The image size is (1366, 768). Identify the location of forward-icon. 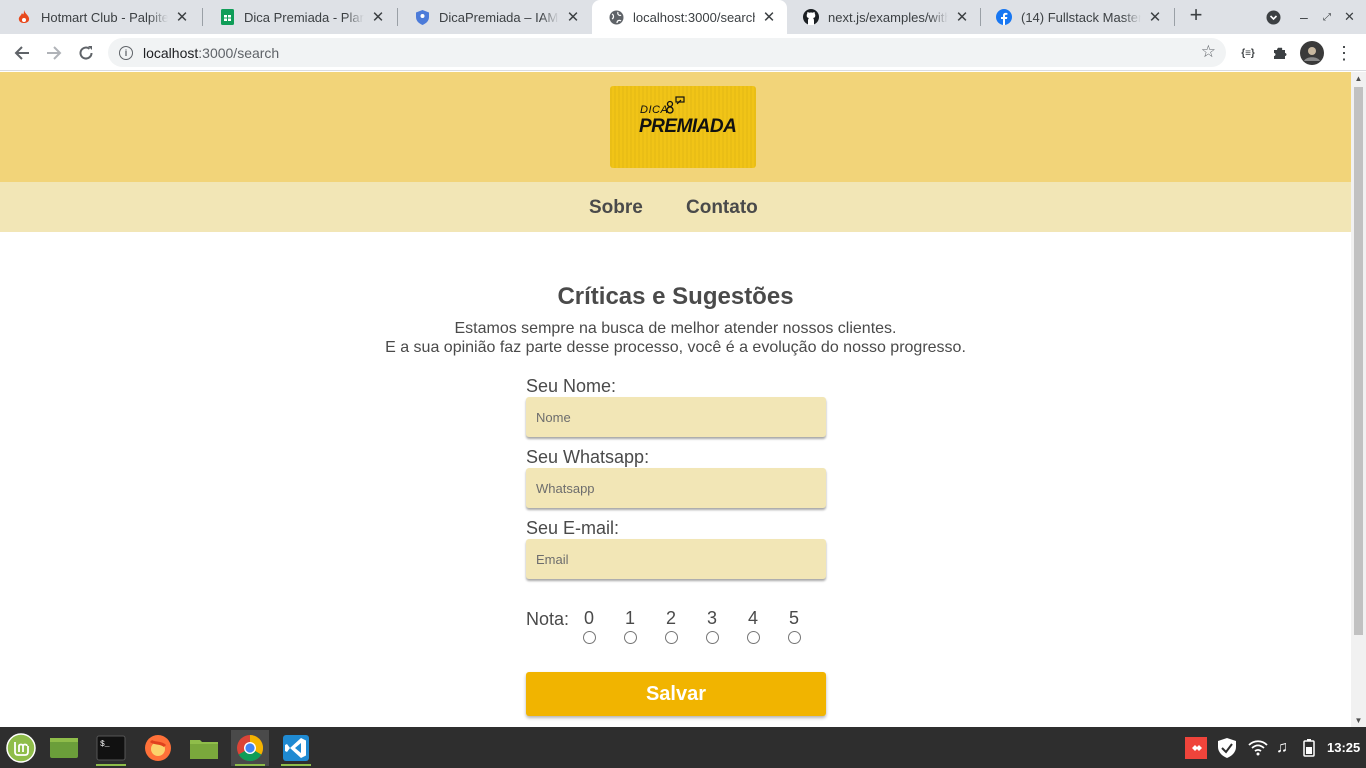
(54, 53).